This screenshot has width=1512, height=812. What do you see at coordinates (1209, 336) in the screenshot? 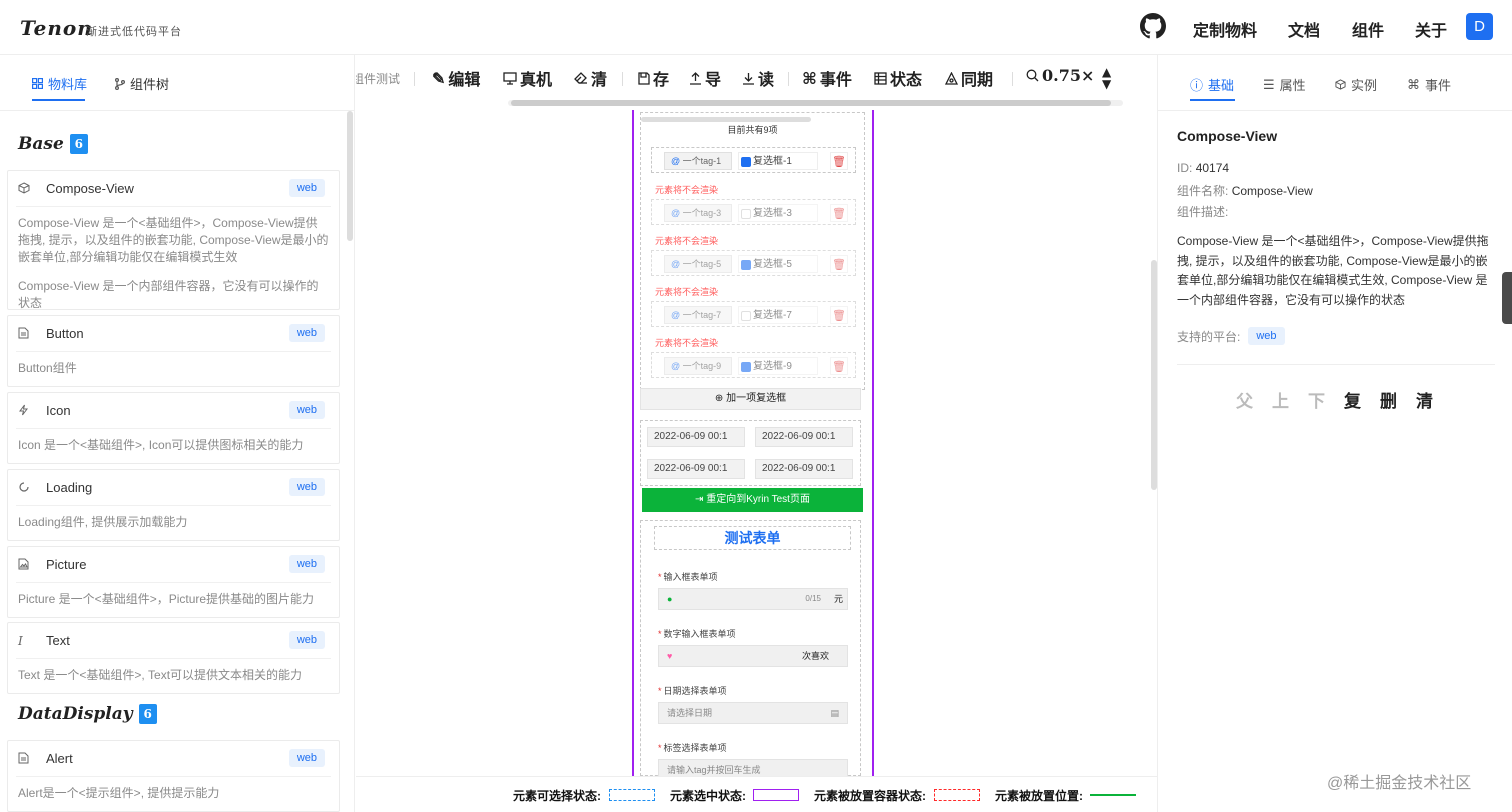
I see `platform-label: 支持的平台:` at bounding box center [1209, 336].